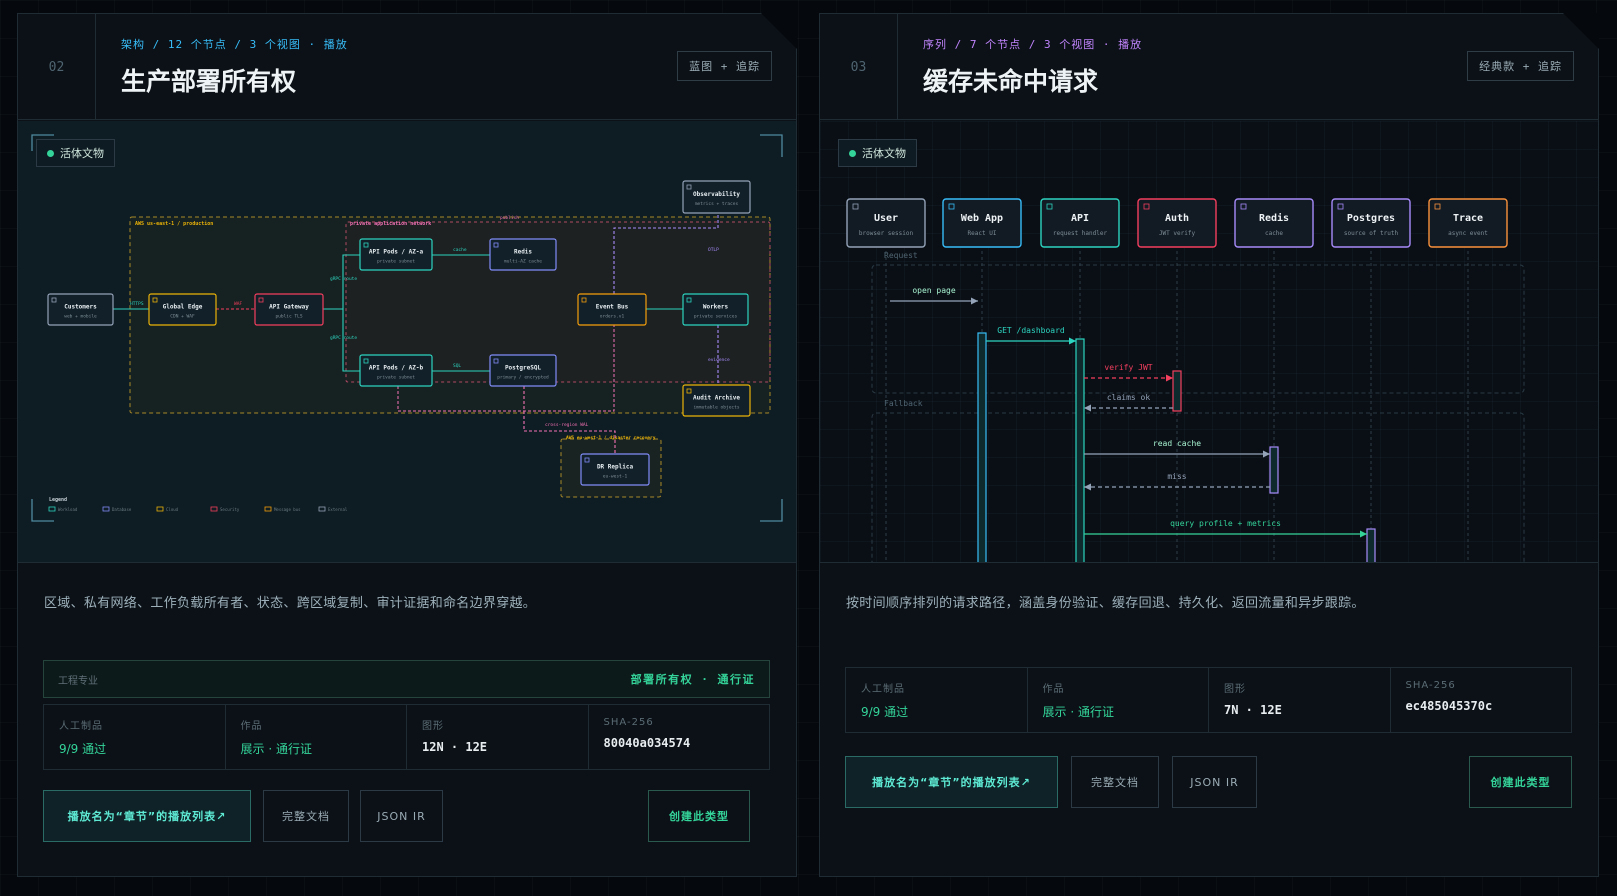 The height and width of the screenshot is (896, 1617). Describe the element at coordinates (135, 737) in the screenshot. I see `stat-artifacts: 人工制品 9/9 通过` at that location.